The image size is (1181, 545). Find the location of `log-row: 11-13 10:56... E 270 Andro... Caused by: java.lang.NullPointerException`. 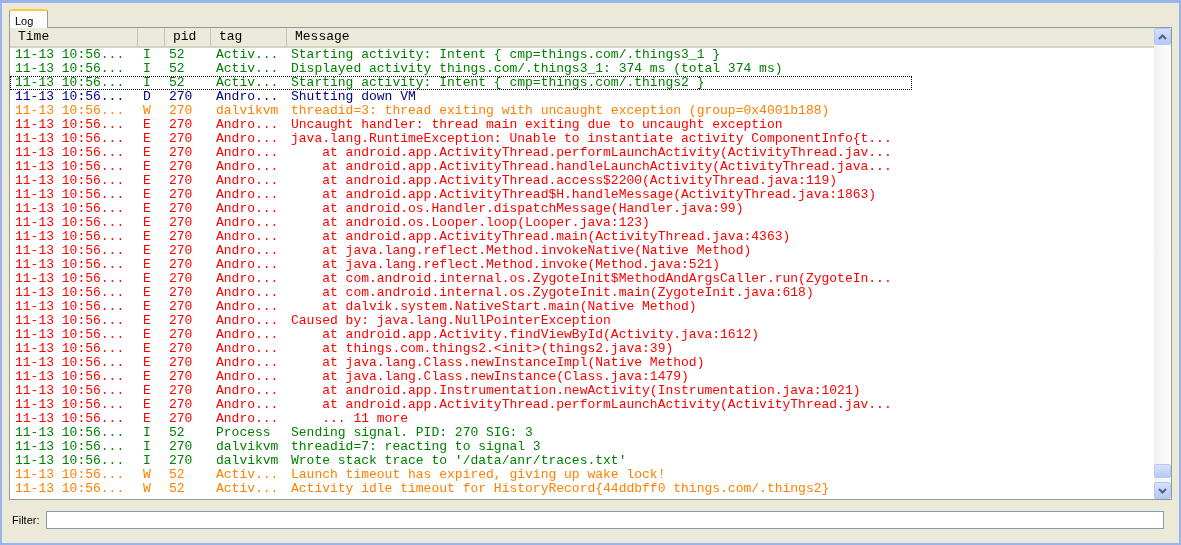

log-row: 11-13 10:56... E 270 Andro... Caused by: java.lang.NullPointerException is located at coordinates (461, 321).